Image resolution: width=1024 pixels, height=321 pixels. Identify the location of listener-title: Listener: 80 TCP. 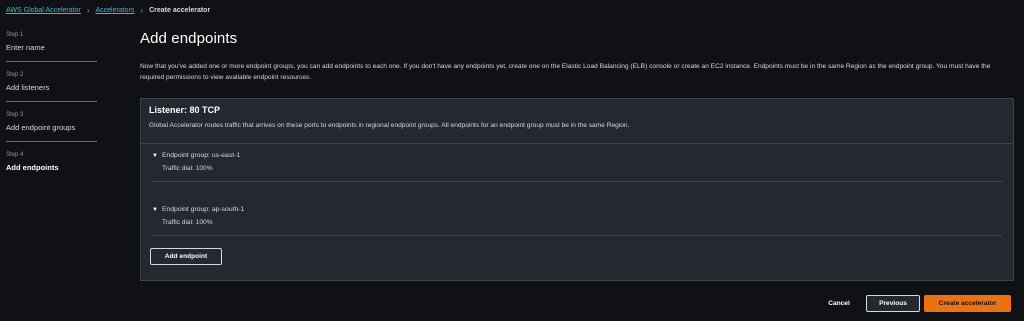
(185, 110).